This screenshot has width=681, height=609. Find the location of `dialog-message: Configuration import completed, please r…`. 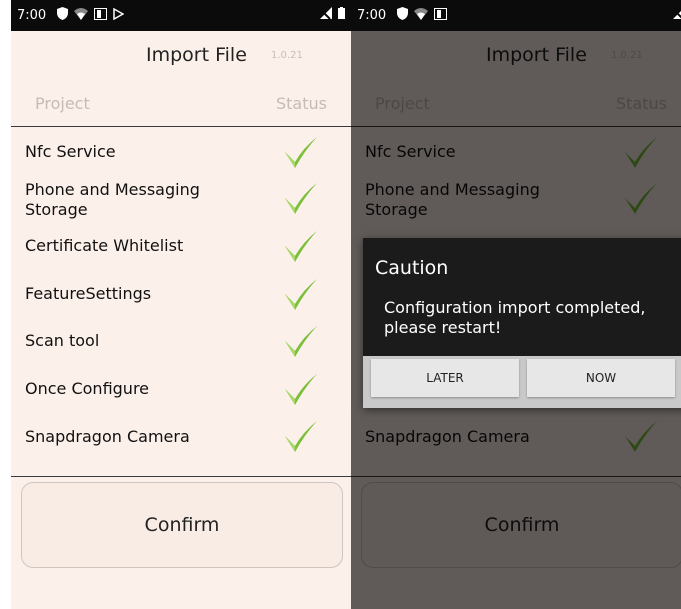

dialog-message: Configuration import completed, please r… is located at coordinates (515, 317).